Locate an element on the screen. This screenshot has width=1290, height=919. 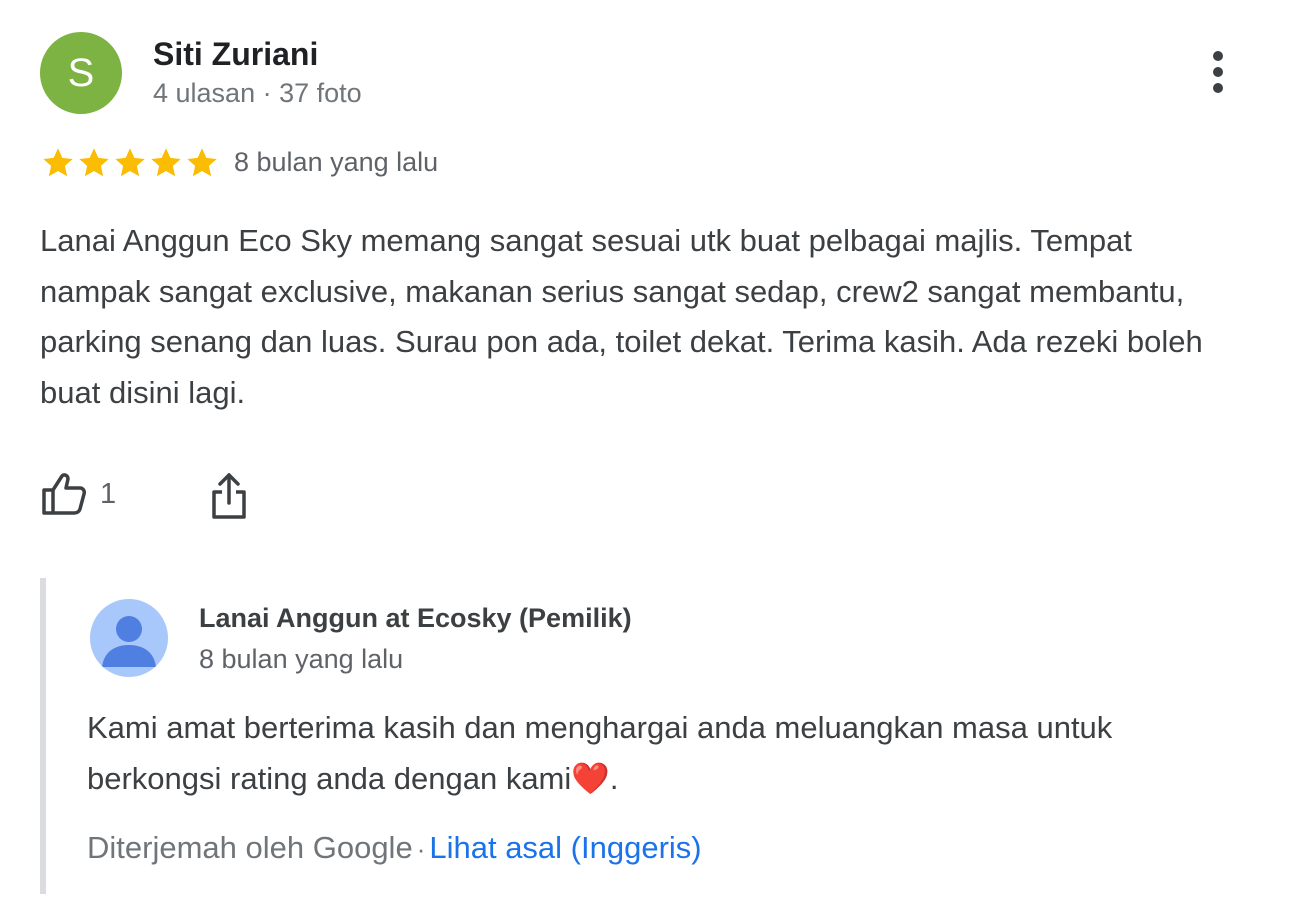
owner-reply-time: 8 bulan yang lalu is located at coordinates (301, 659).